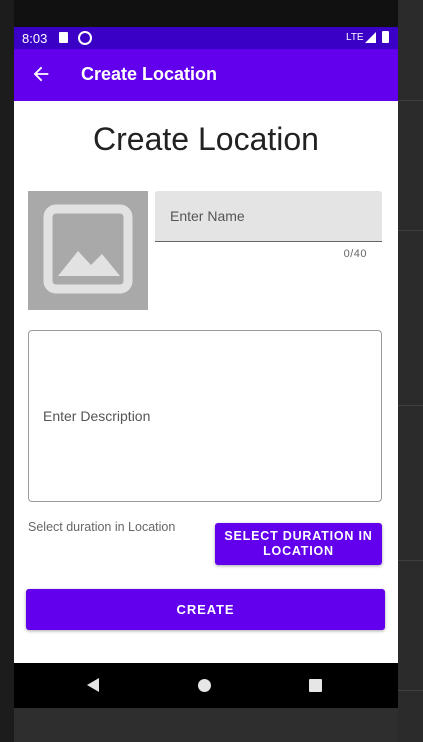 The image size is (423, 742). What do you see at coordinates (205, 609) in the screenshot?
I see `create-button: CREATE` at bounding box center [205, 609].